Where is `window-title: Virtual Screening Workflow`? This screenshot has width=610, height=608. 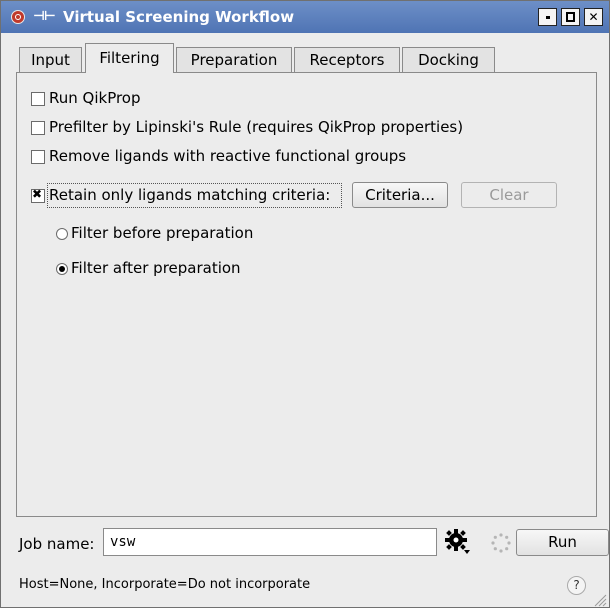 window-title: Virtual Screening Workflow is located at coordinates (179, 17).